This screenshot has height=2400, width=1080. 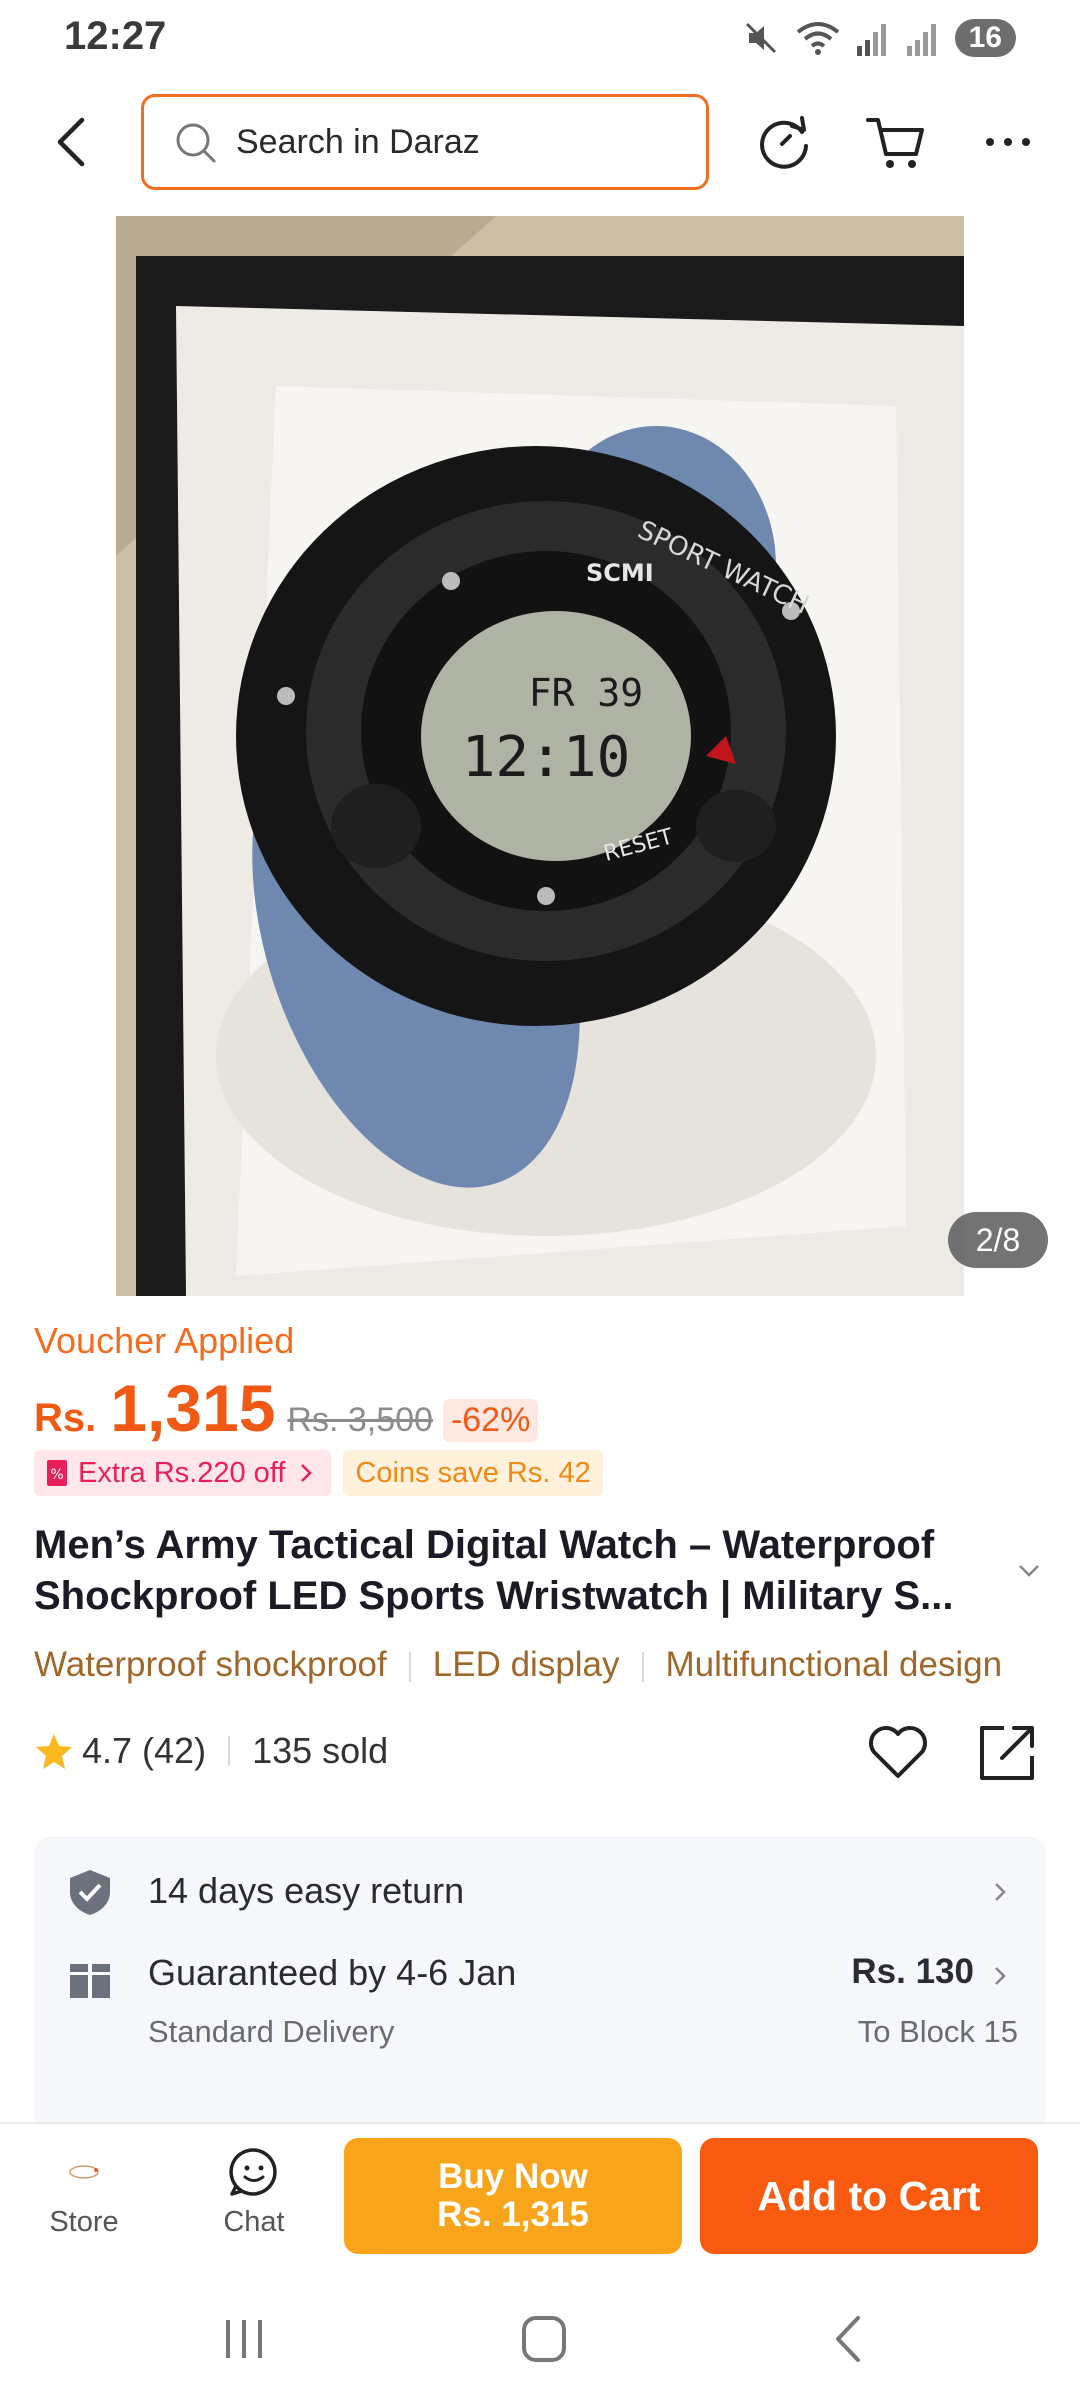 What do you see at coordinates (513, 2214) in the screenshot?
I see `buy-now-price: Rs. 1,315` at bounding box center [513, 2214].